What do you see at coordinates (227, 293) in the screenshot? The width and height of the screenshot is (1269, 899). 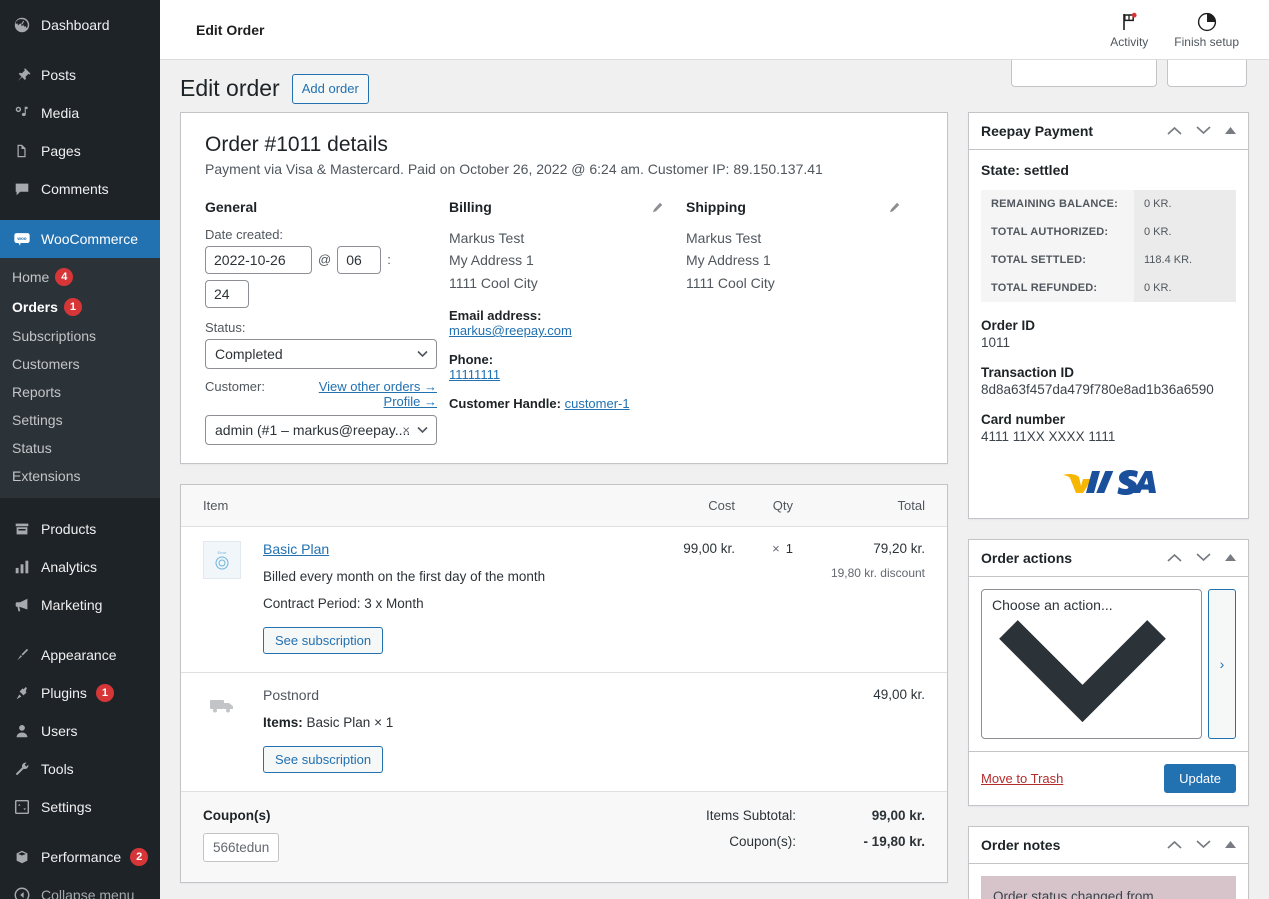 I see `order-minute-input: 24` at bounding box center [227, 293].